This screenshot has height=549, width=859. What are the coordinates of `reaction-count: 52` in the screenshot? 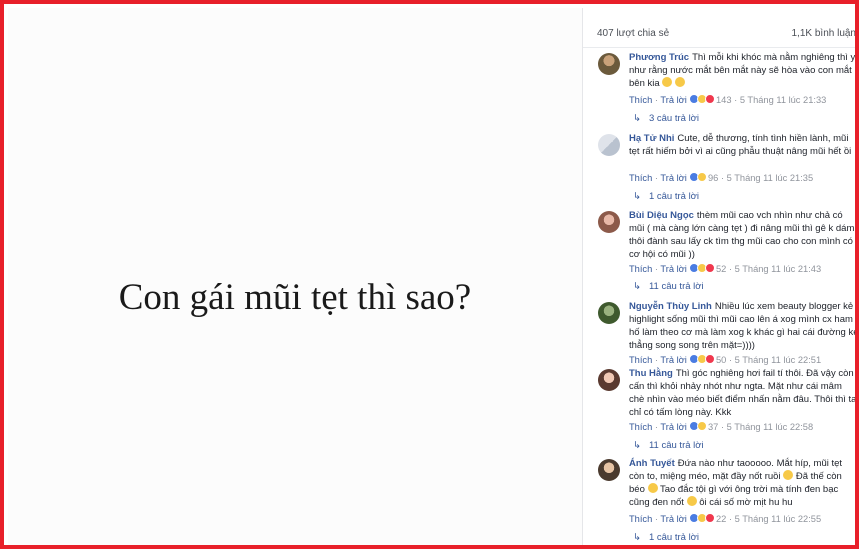 It's located at (721, 269).